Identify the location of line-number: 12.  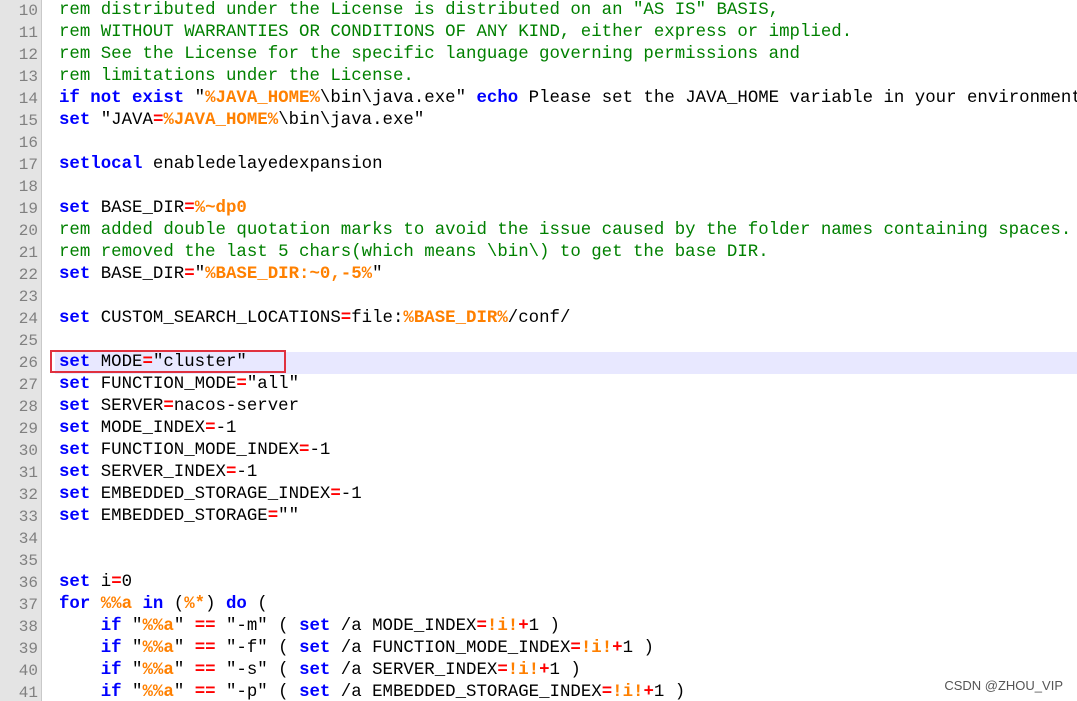
(28, 55).